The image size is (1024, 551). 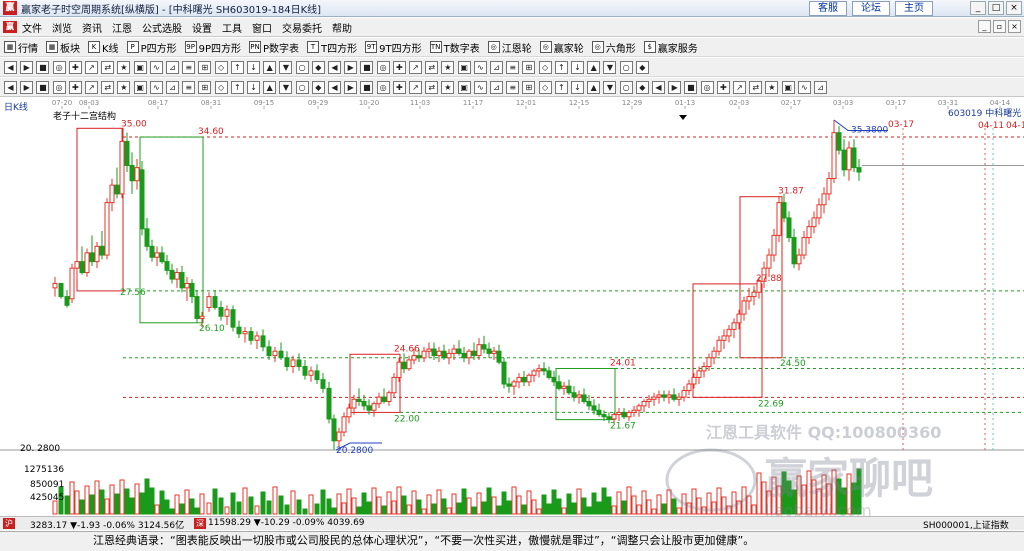 What do you see at coordinates (342, 27) in the screenshot?
I see `menu-help: 帮助` at bounding box center [342, 27].